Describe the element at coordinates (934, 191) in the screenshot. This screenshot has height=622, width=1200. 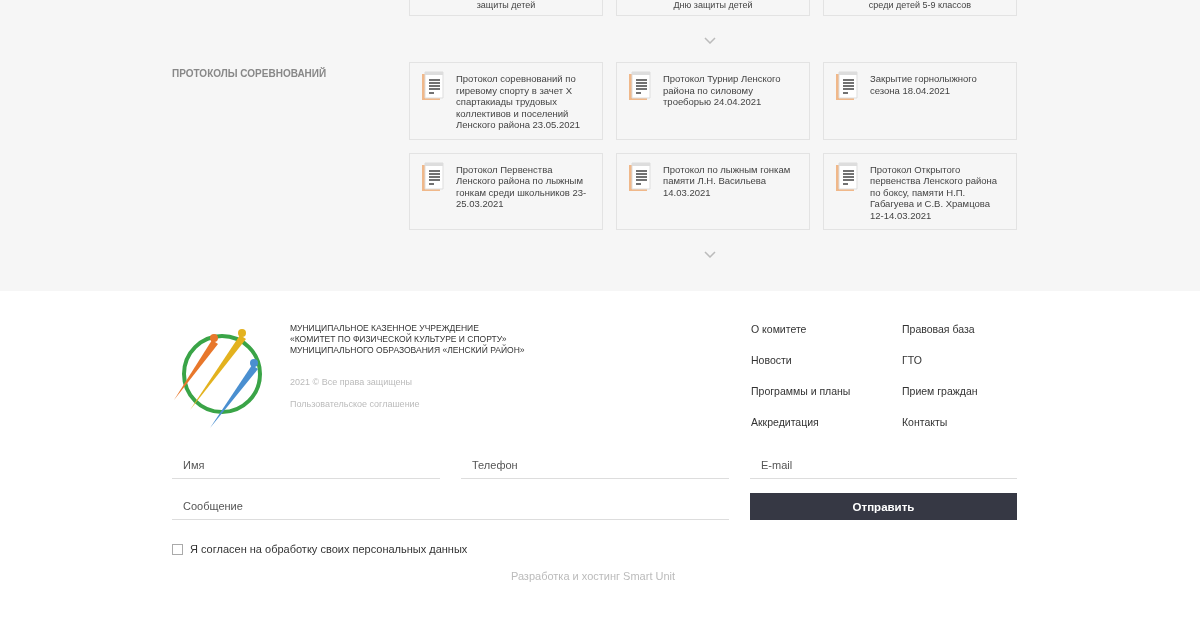
I see `card-title: Протокол Открытого первенства Ленского района по боксу, памяти Н.П. Габагуева и С.В. Храмцова 12-14.03.2021` at that location.